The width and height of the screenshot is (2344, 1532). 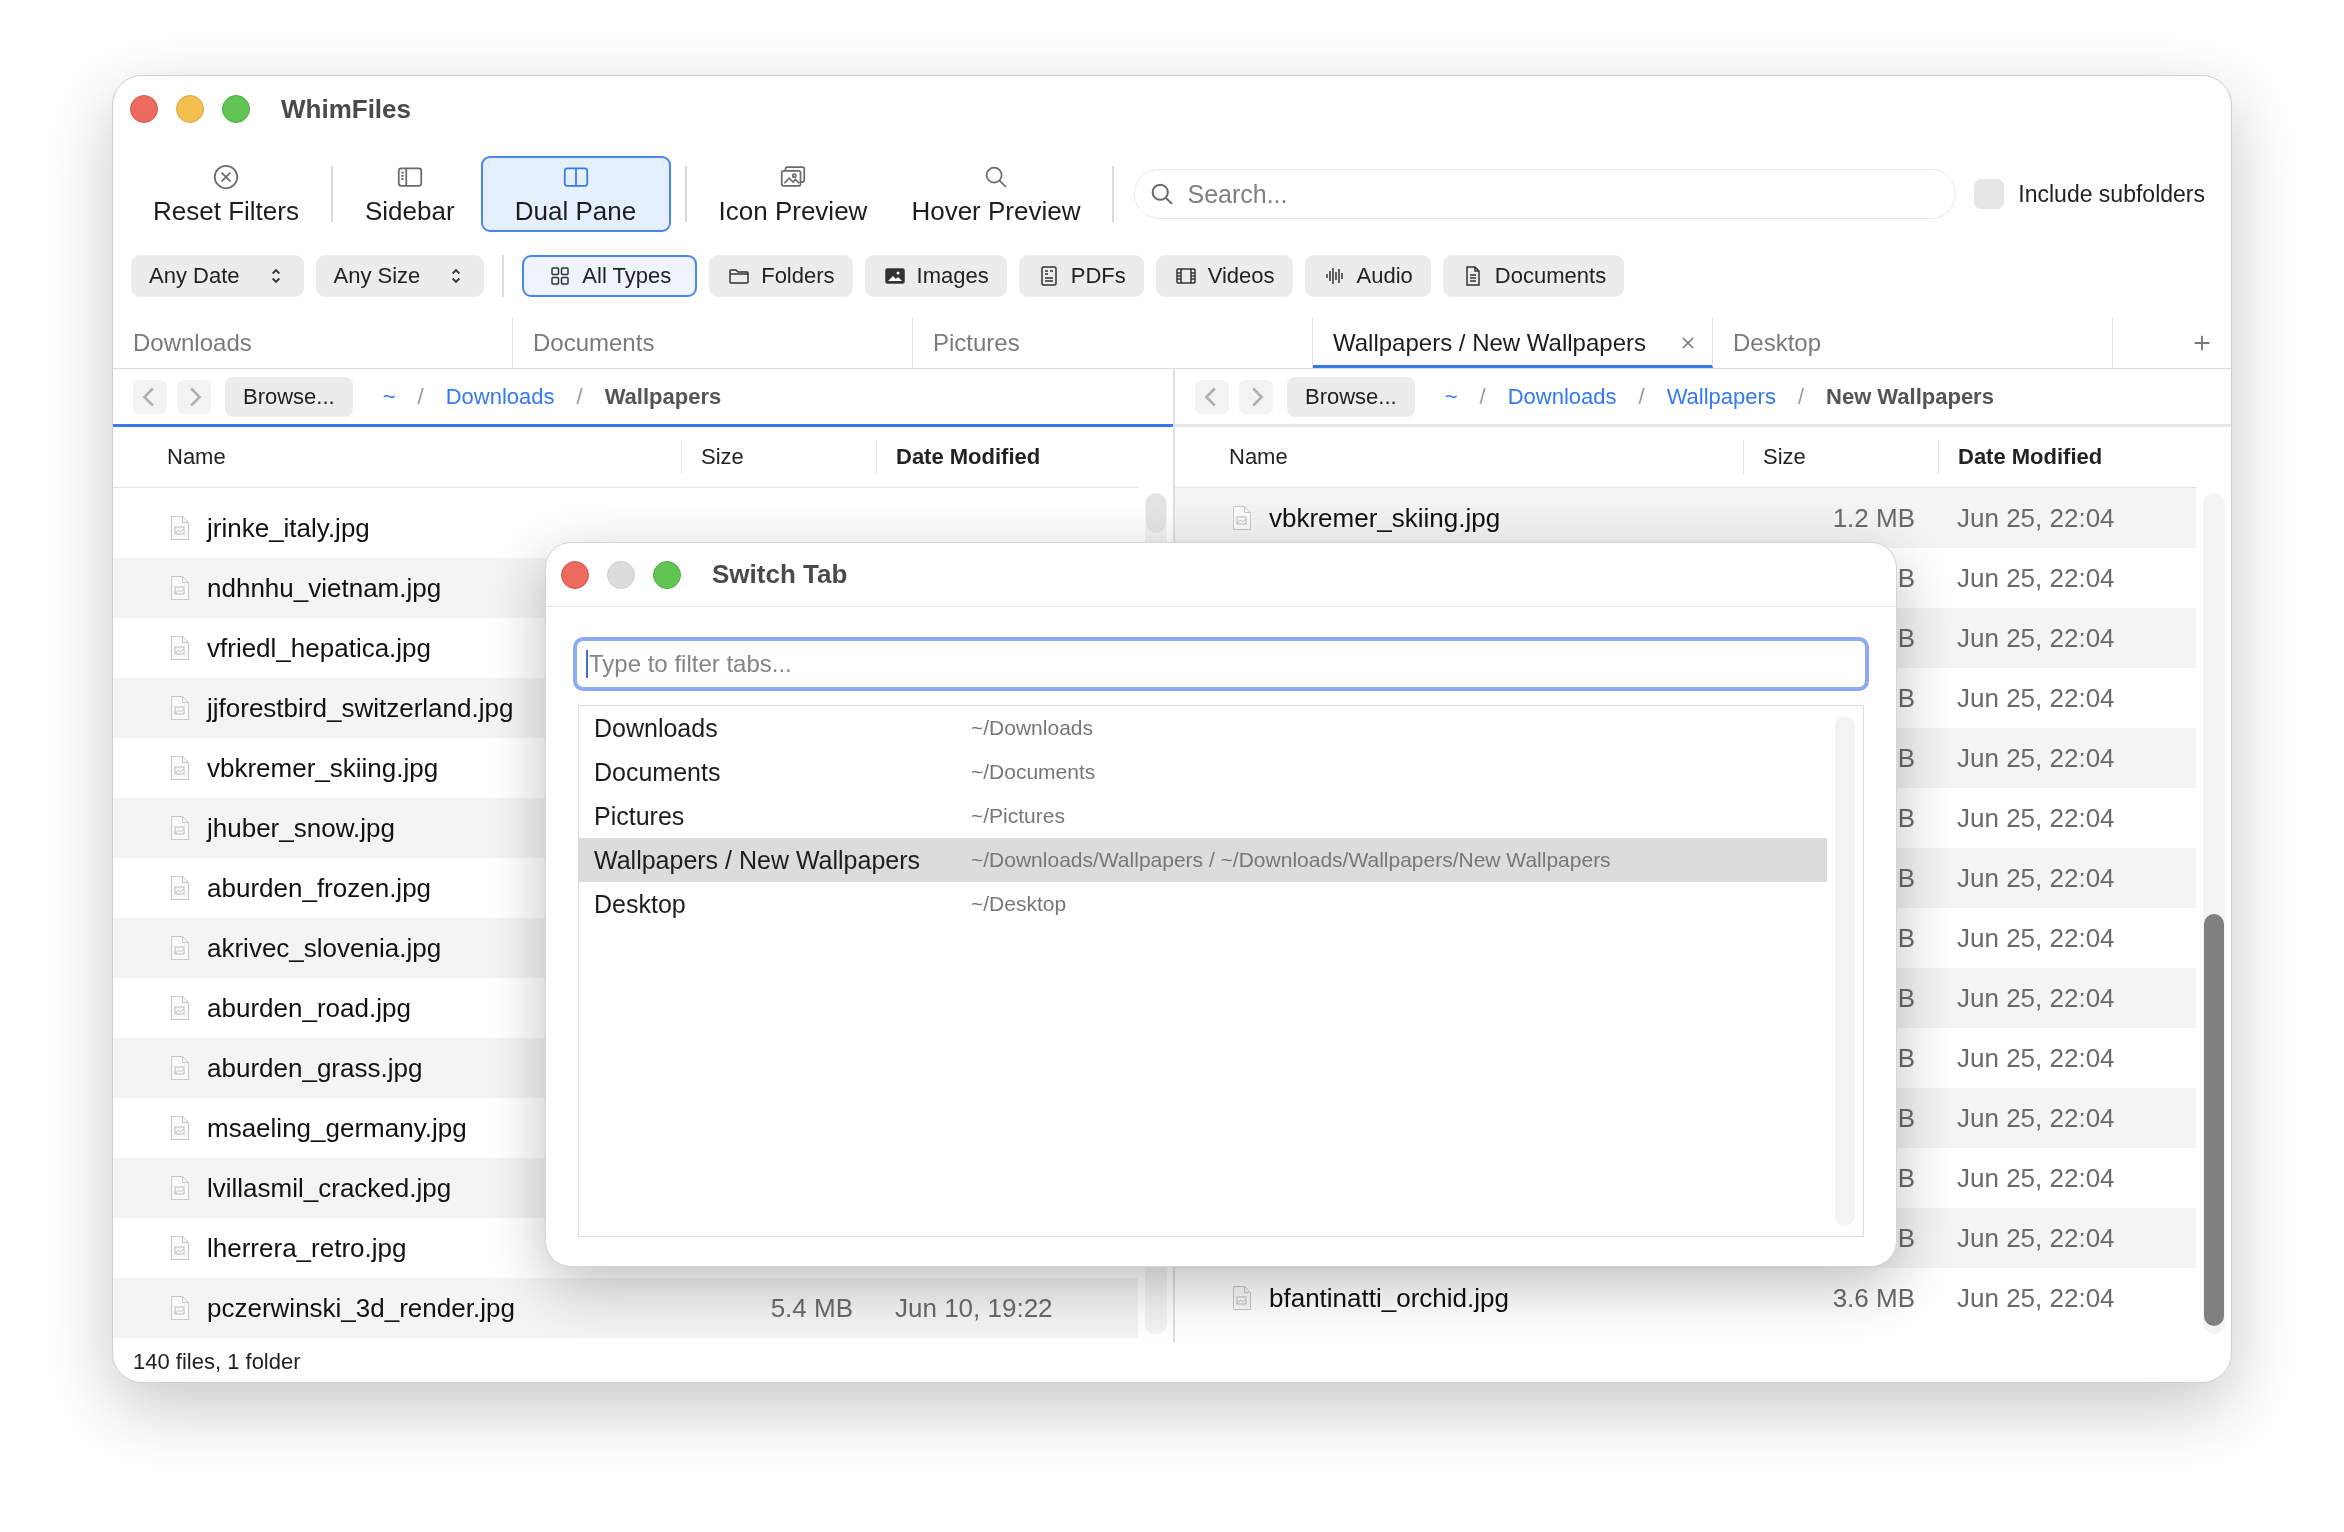 What do you see at coordinates (400, 276) in the screenshot?
I see `filter-dropdown: Any Size` at bounding box center [400, 276].